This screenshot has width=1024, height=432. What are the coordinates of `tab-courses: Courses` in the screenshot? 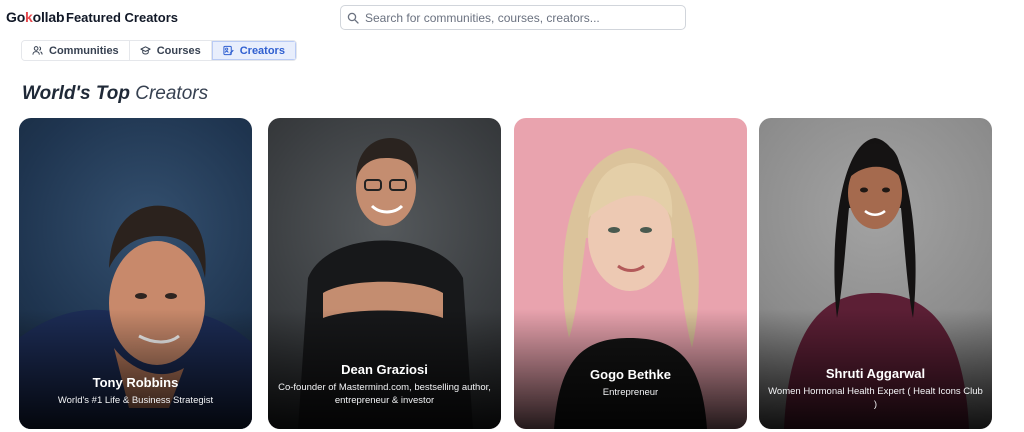 It's located at (170, 50).